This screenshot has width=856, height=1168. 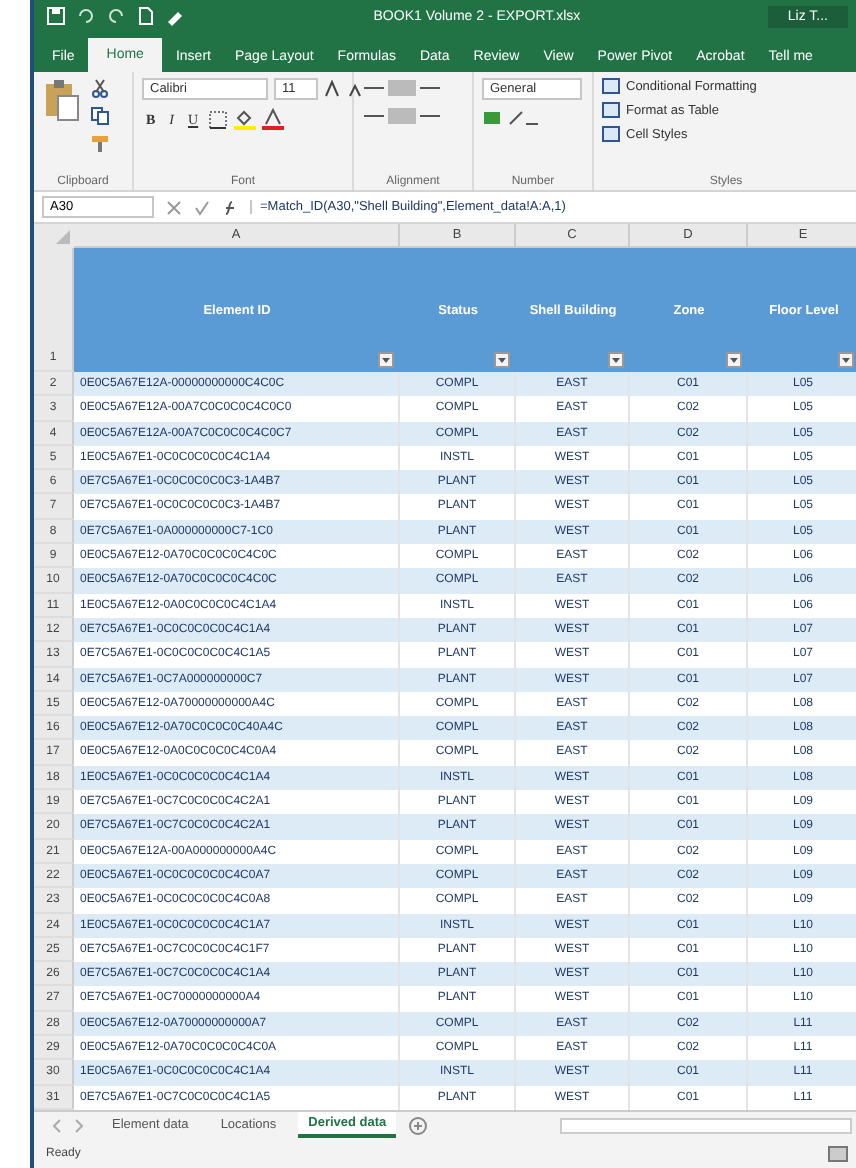 What do you see at coordinates (333, 89) in the screenshot?
I see `grow-font-icon` at bounding box center [333, 89].